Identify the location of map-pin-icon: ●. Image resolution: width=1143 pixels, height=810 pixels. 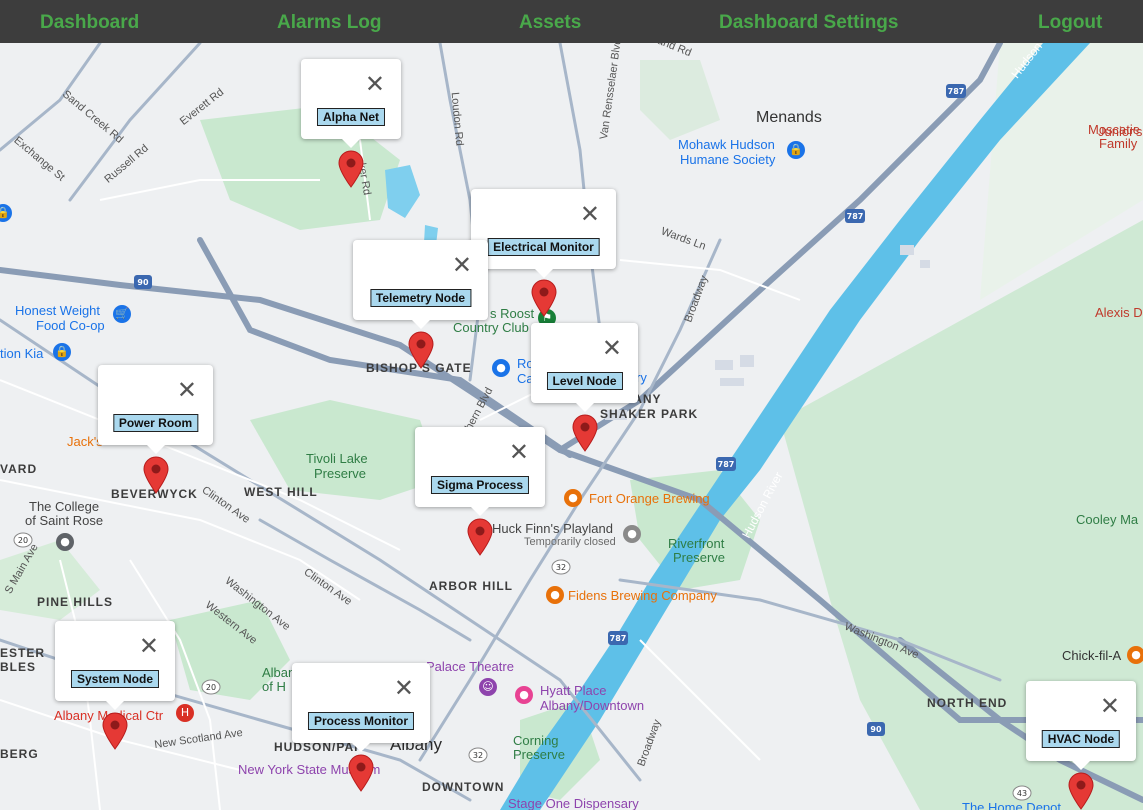
(501, 368).